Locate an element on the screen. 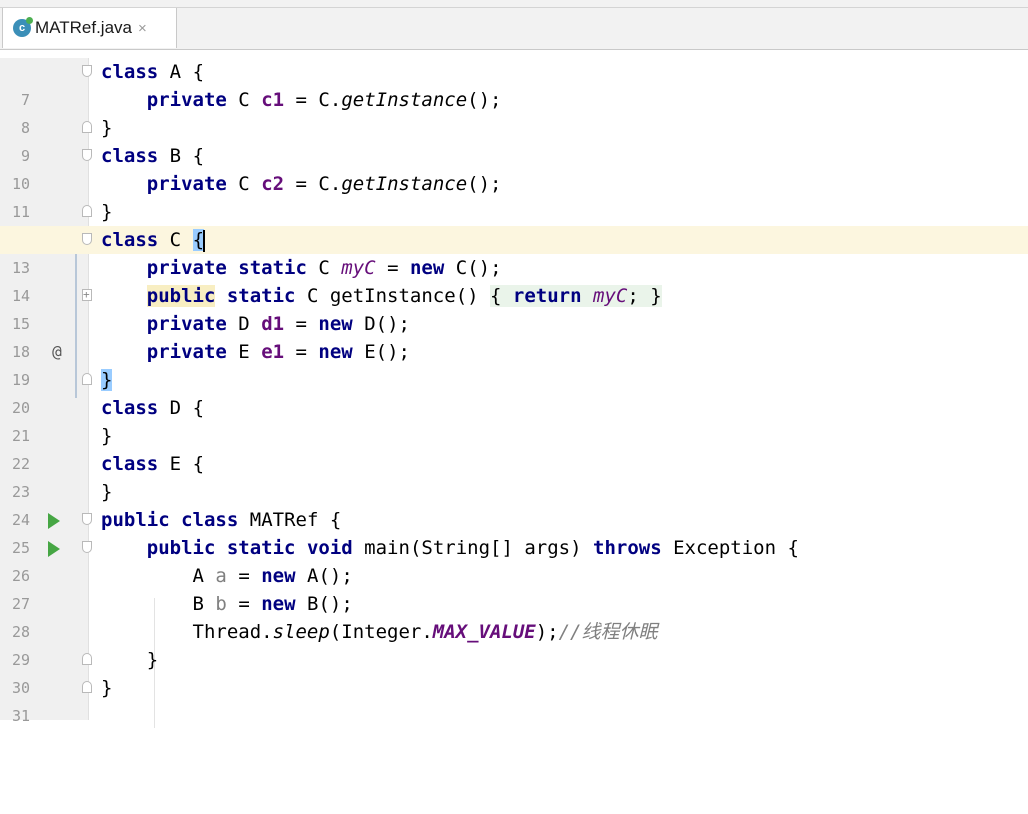 The width and height of the screenshot is (1028, 814). type-name: Exception is located at coordinates (725, 548).